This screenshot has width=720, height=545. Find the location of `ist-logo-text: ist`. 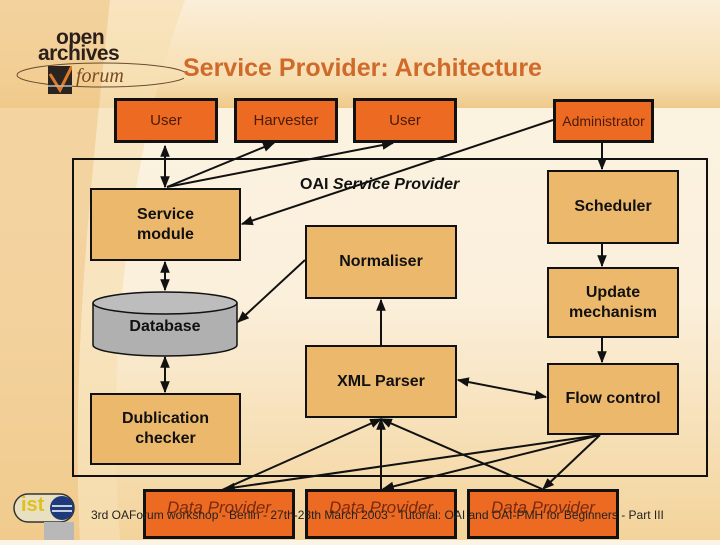

ist-logo-text: ist is located at coordinates (33, 505).